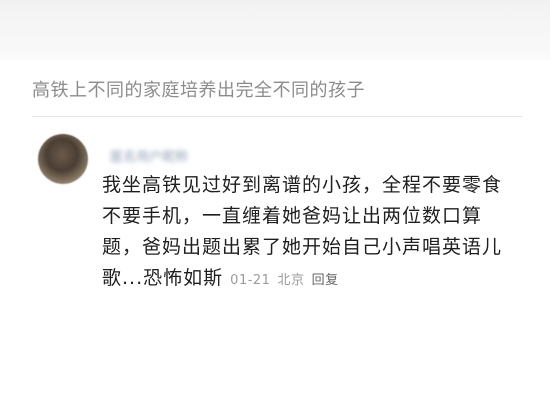 The height and width of the screenshot is (407, 550). I want to click on comment-line: 不要手机，一直缠着她爸妈让出两位数口算, so click(292, 216).